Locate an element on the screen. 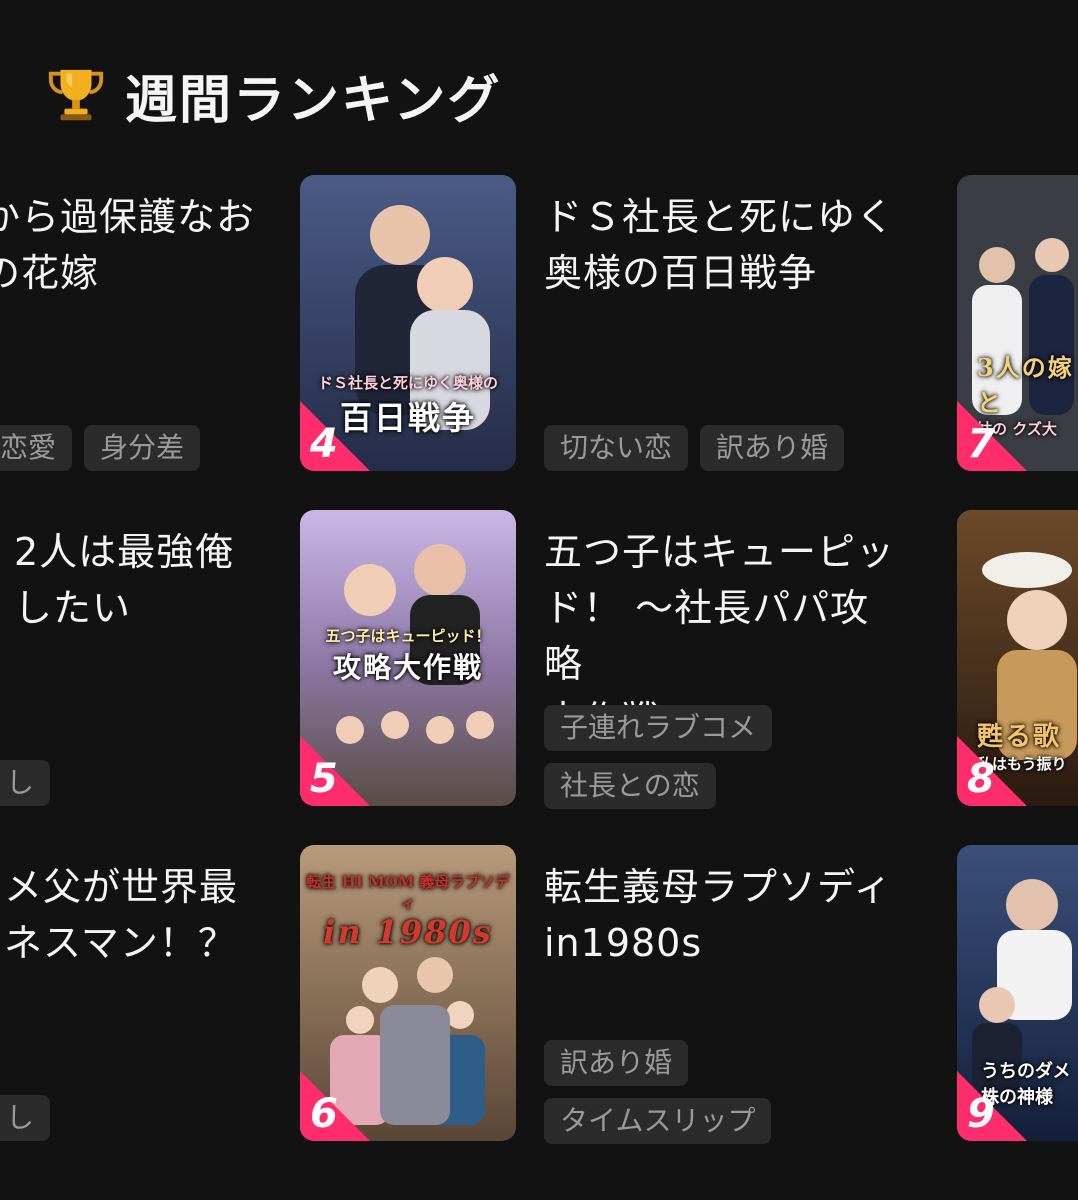 This screenshot has width=1078, height=1200. poster-caption-small: 株の神様 is located at coordinates (1017, 1097).